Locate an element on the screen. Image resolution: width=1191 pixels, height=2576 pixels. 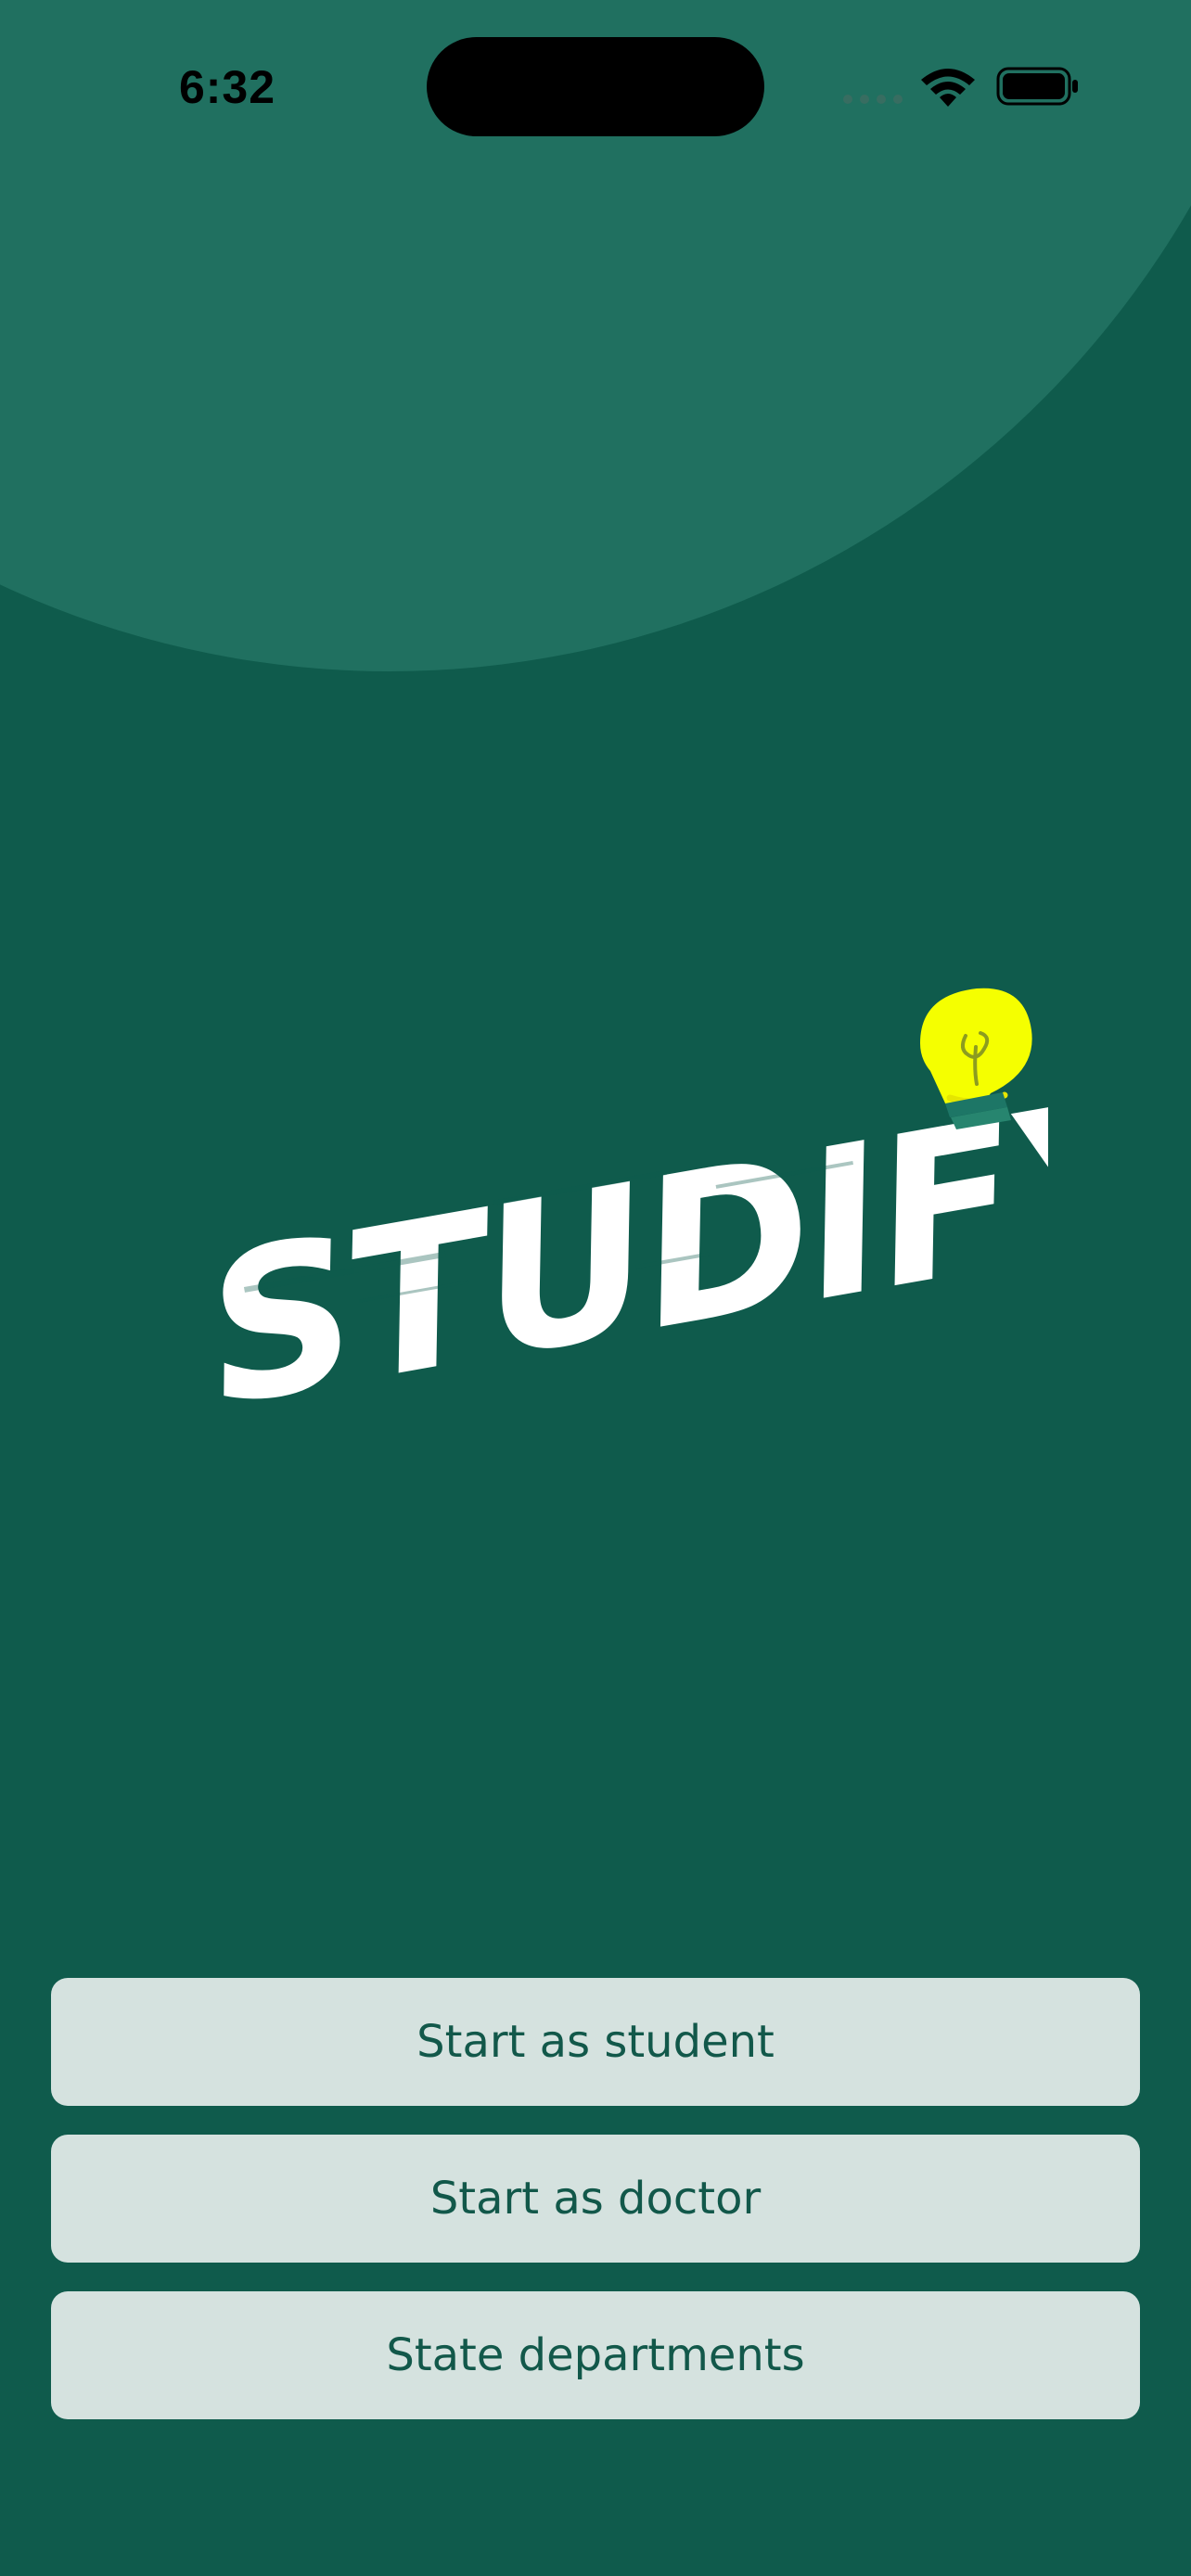
dynamic-island is located at coordinates (595, 87).